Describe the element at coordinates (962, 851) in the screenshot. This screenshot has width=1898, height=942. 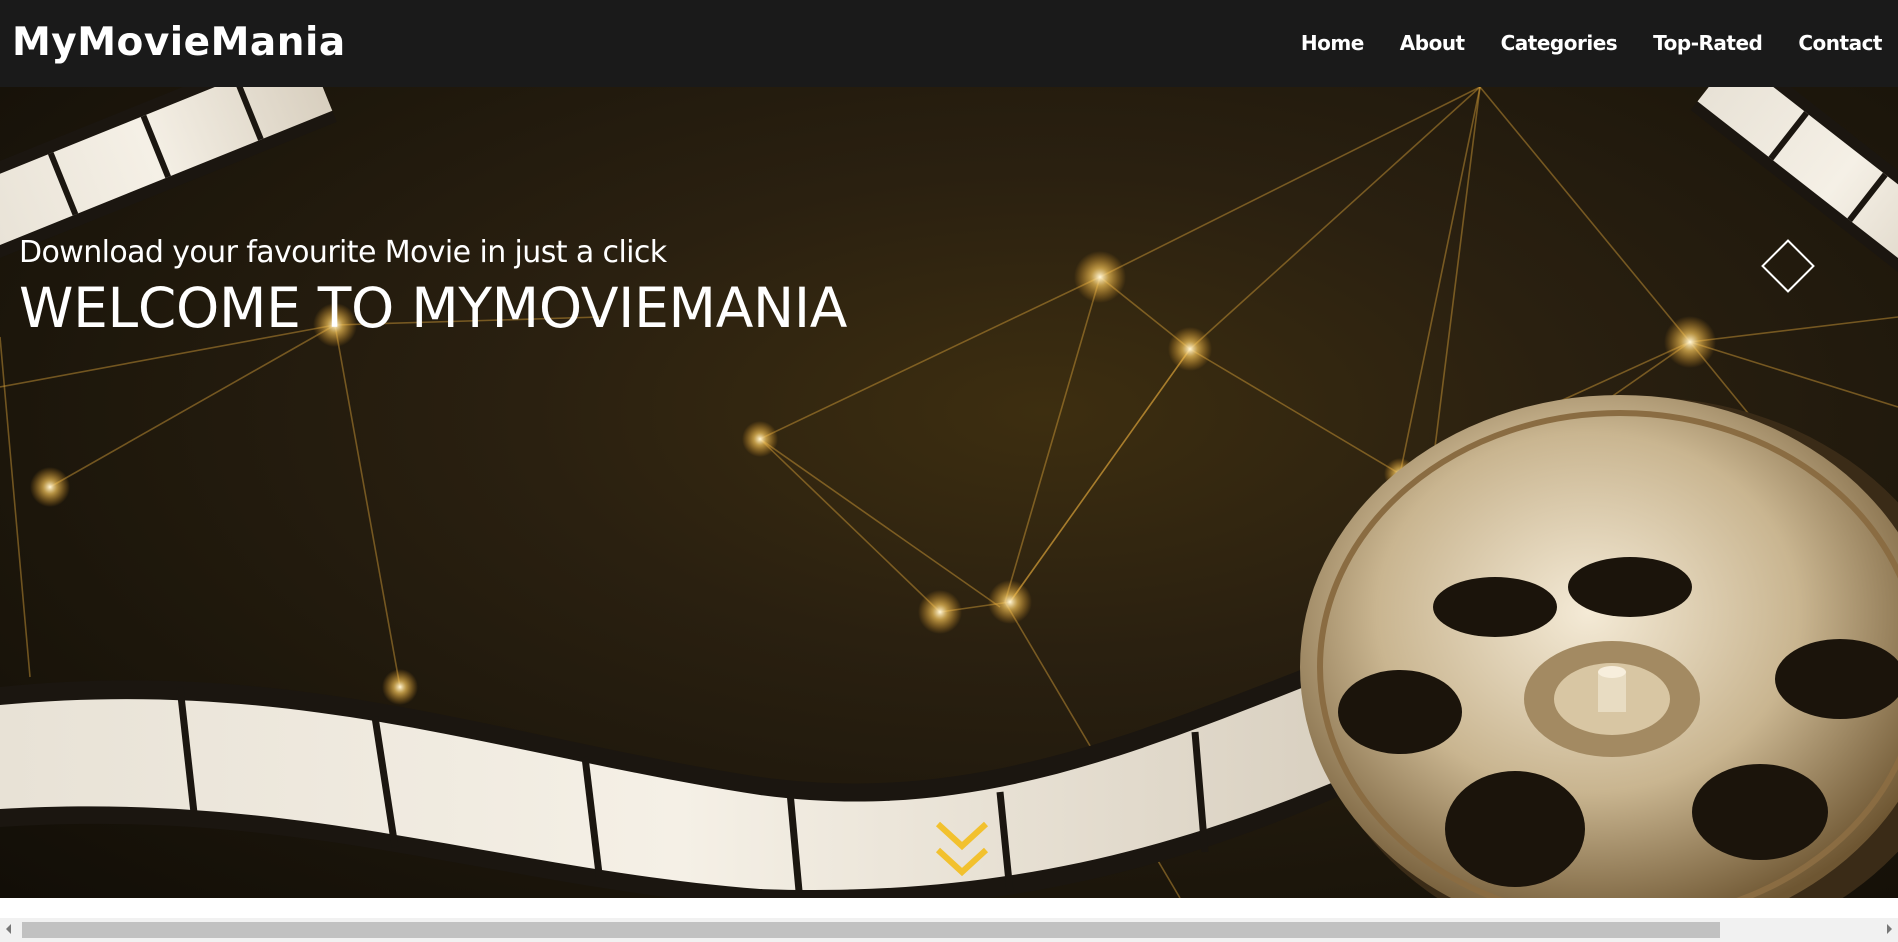
I see `double-chevron-down-icon` at that location.